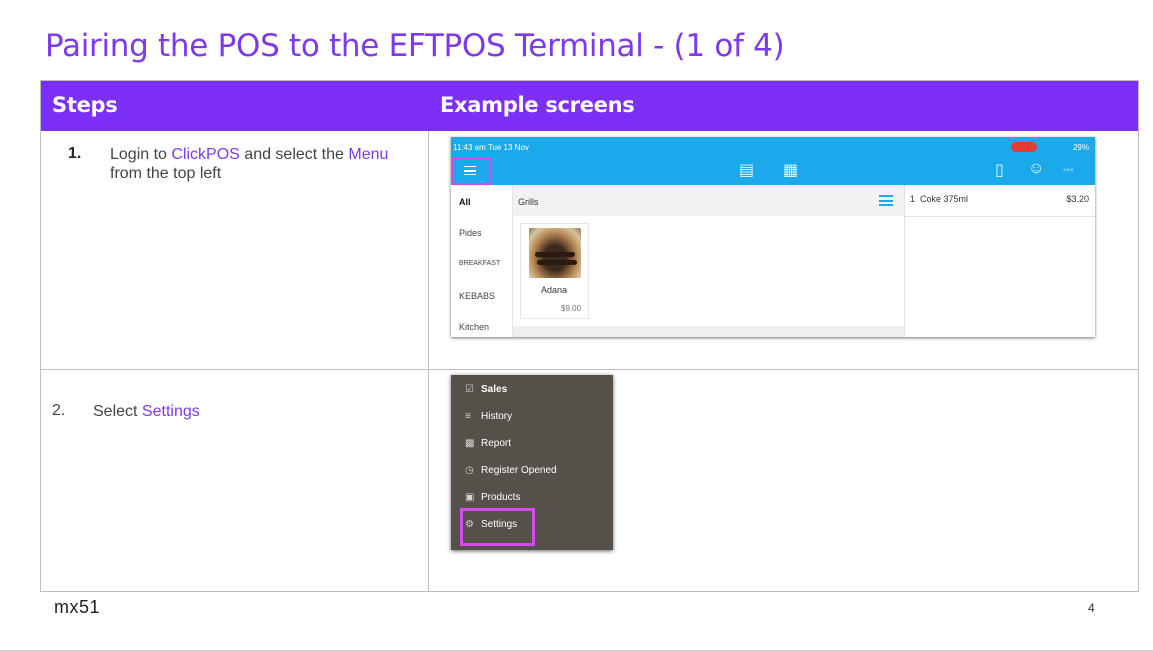 Image resolution: width=1153 pixels, height=651 pixels. What do you see at coordinates (474, 327) in the screenshot?
I see `category-kitchen: Kitchen` at bounding box center [474, 327].